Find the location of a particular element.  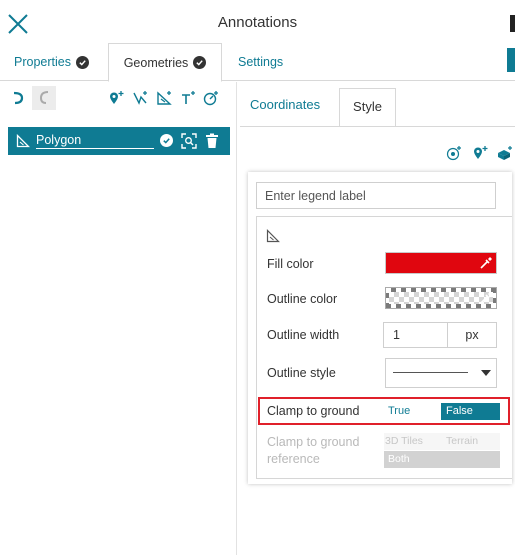

add-text-icon is located at coordinates (188, 97).